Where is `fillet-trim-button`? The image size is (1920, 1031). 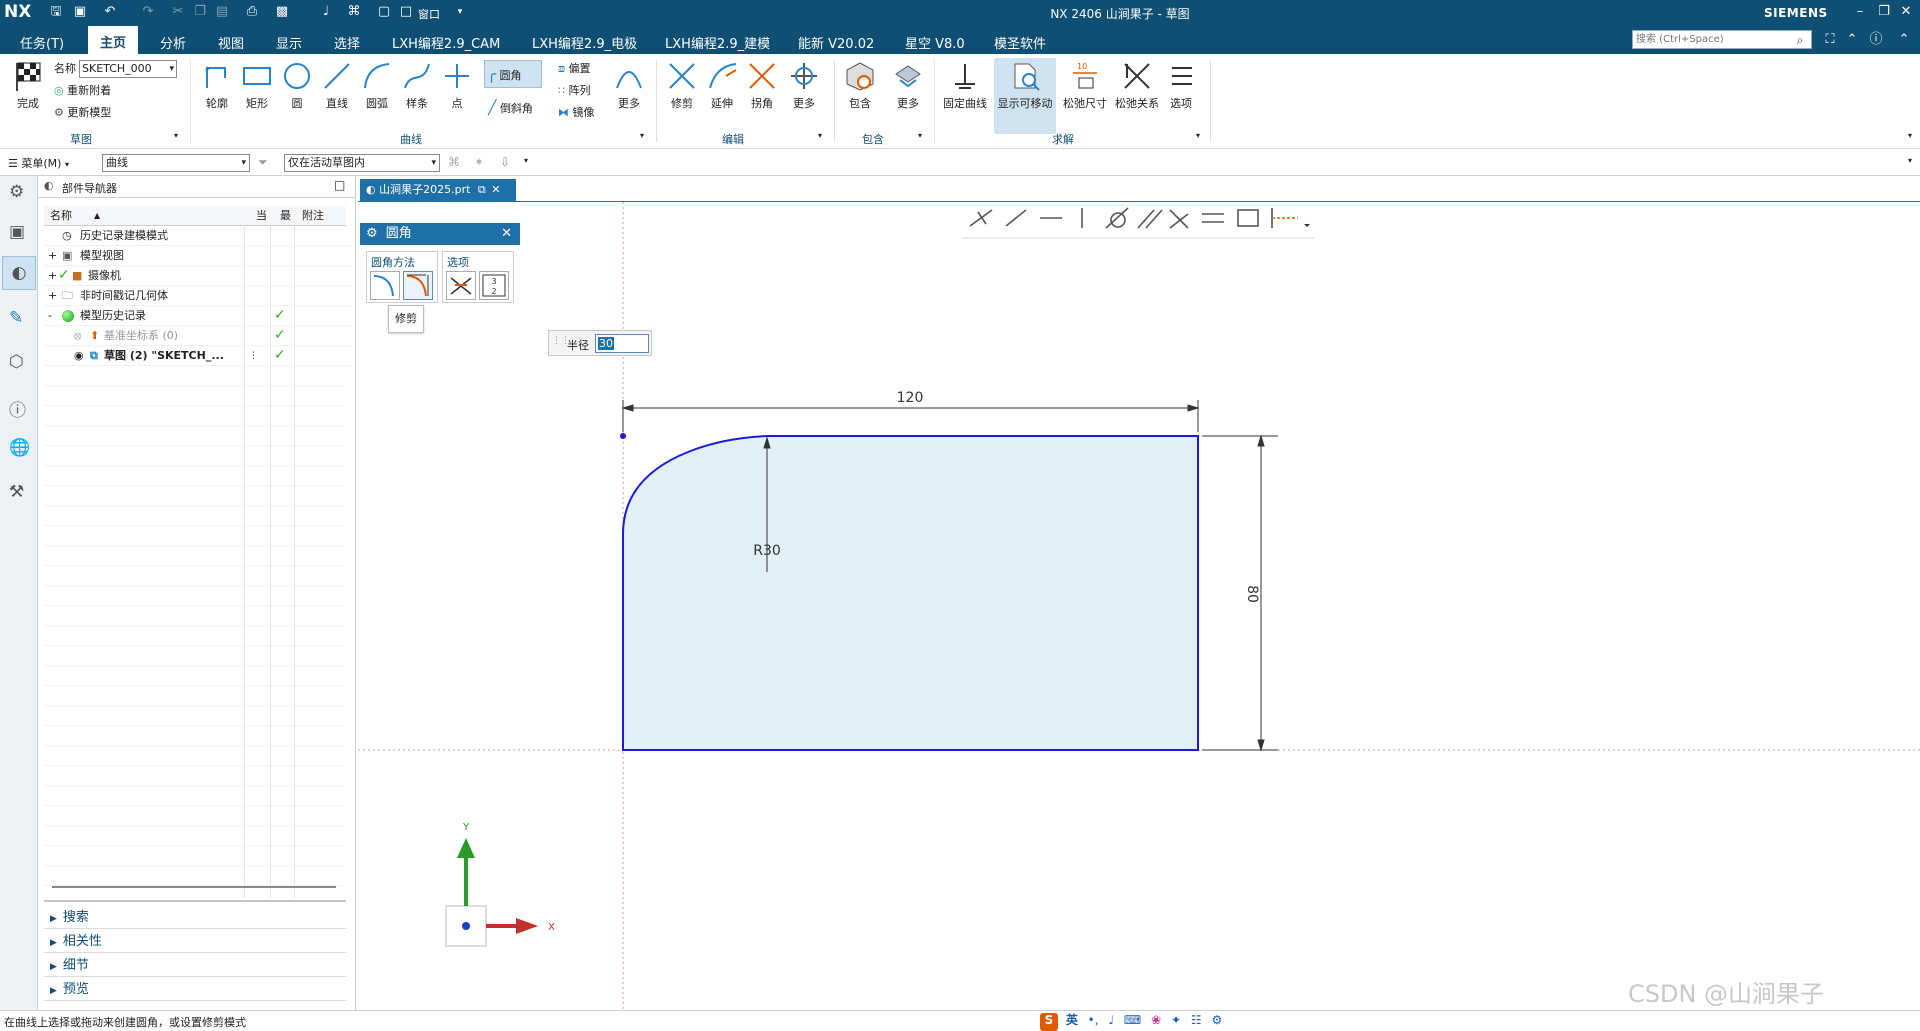 fillet-trim-button is located at coordinates (385, 285).